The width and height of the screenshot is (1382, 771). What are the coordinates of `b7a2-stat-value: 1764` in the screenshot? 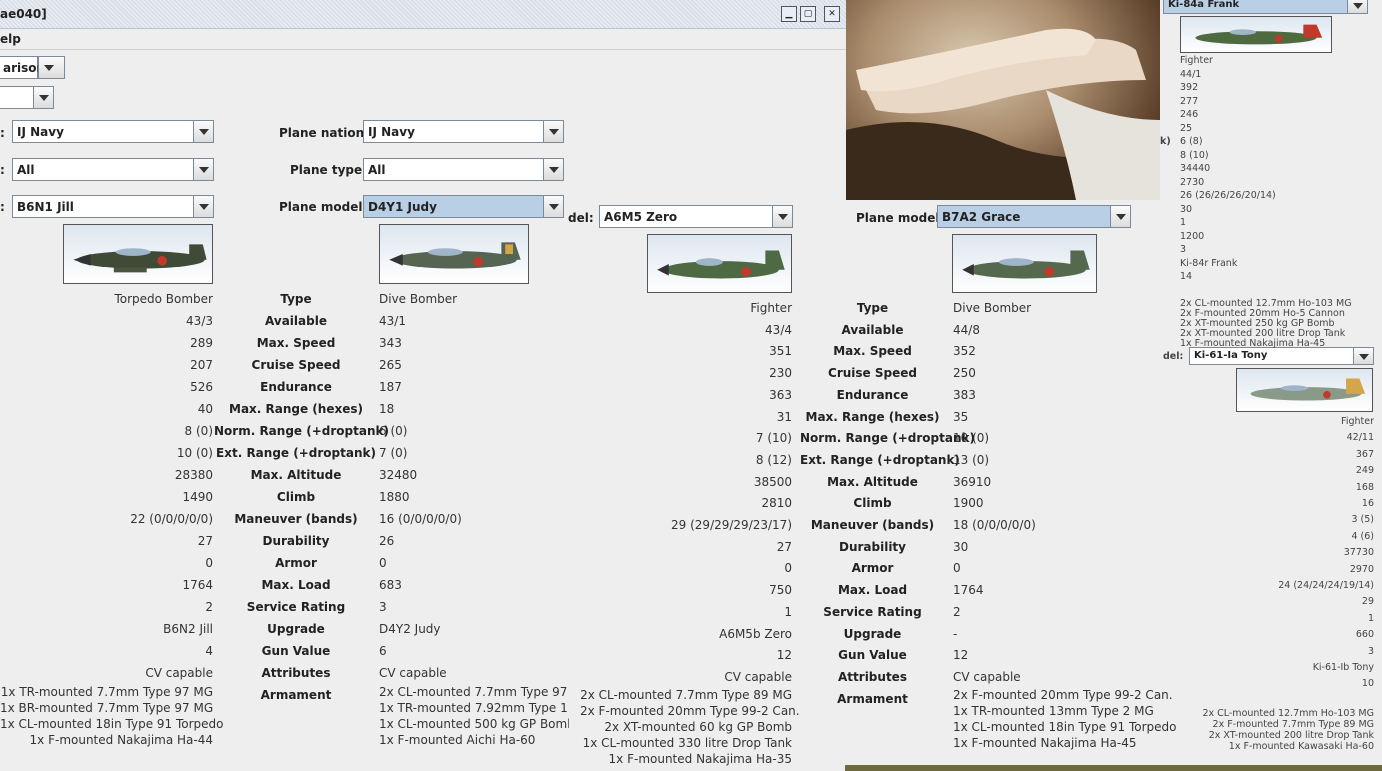 It's located at (968, 590).